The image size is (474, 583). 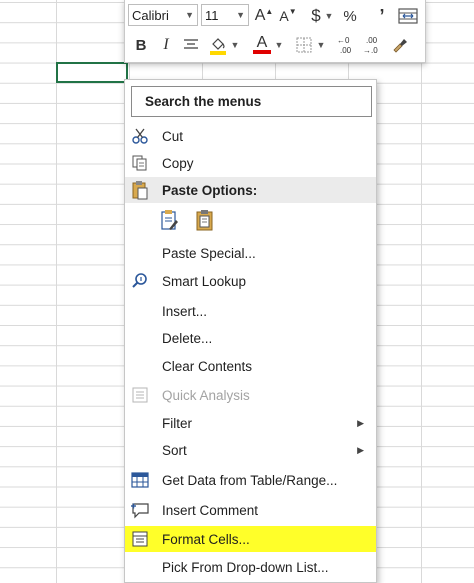 What do you see at coordinates (284, 16) in the screenshot?
I see `decrease-font-icon: A` at bounding box center [284, 16].